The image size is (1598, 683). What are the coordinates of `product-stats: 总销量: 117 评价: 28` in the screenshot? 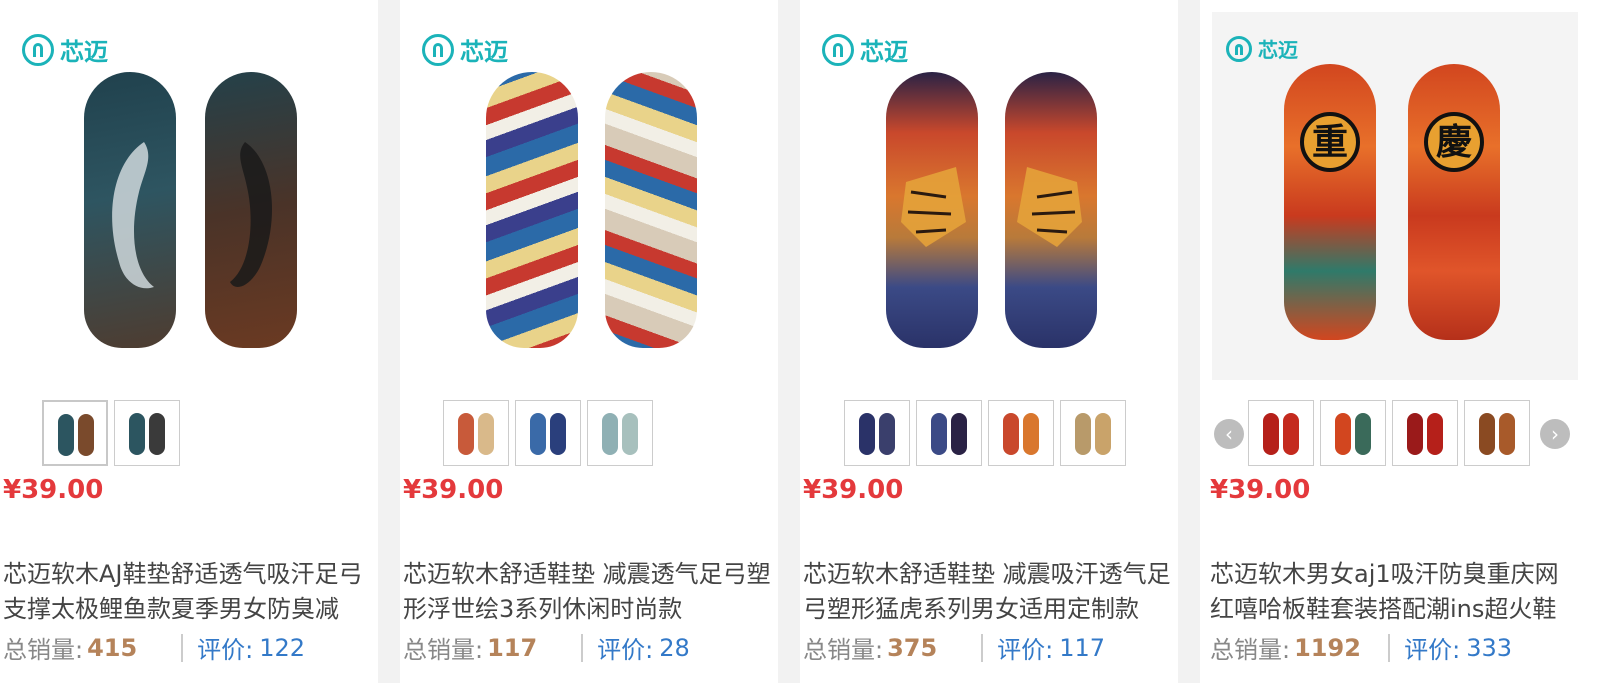 It's located at (546, 647).